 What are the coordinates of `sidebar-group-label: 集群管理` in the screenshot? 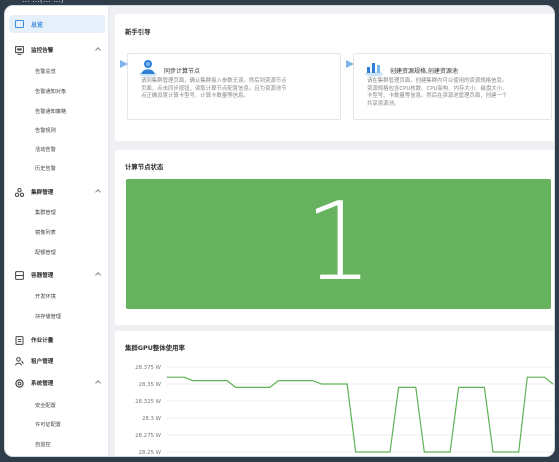 It's located at (42, 193).